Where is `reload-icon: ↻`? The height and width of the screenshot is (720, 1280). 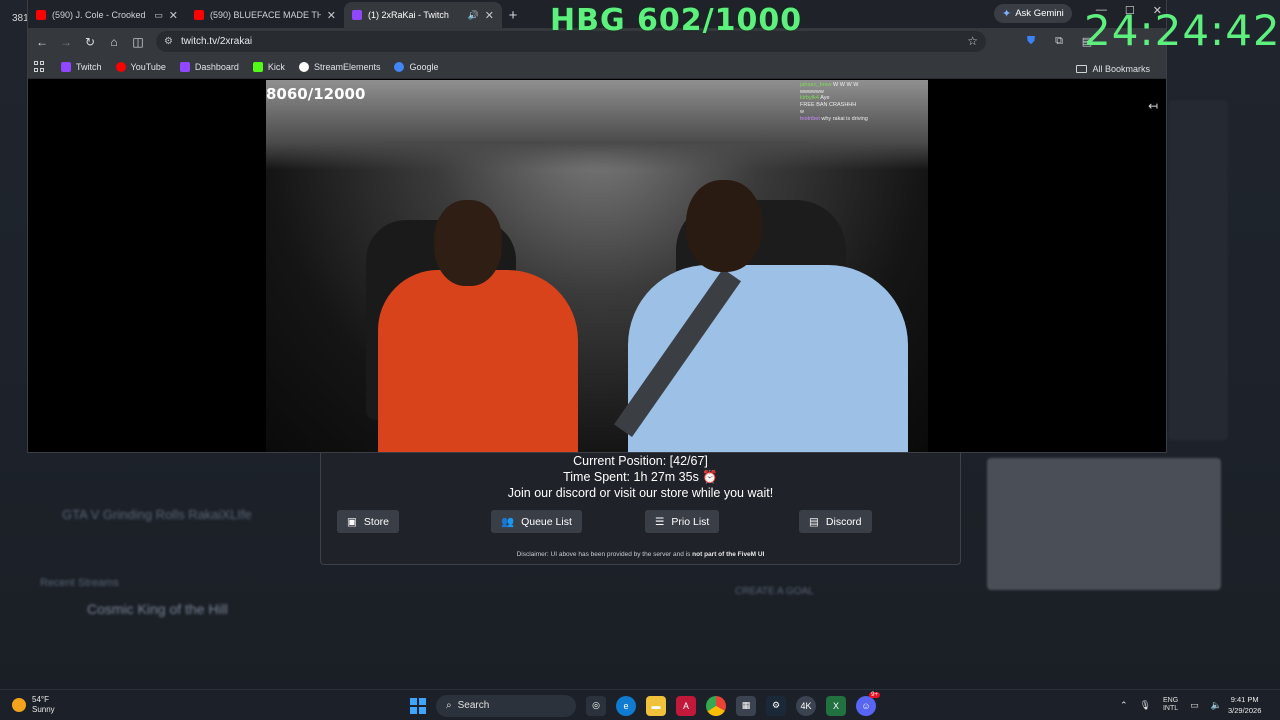 reload-icon: ↻ is located at coordinates (90, 42).